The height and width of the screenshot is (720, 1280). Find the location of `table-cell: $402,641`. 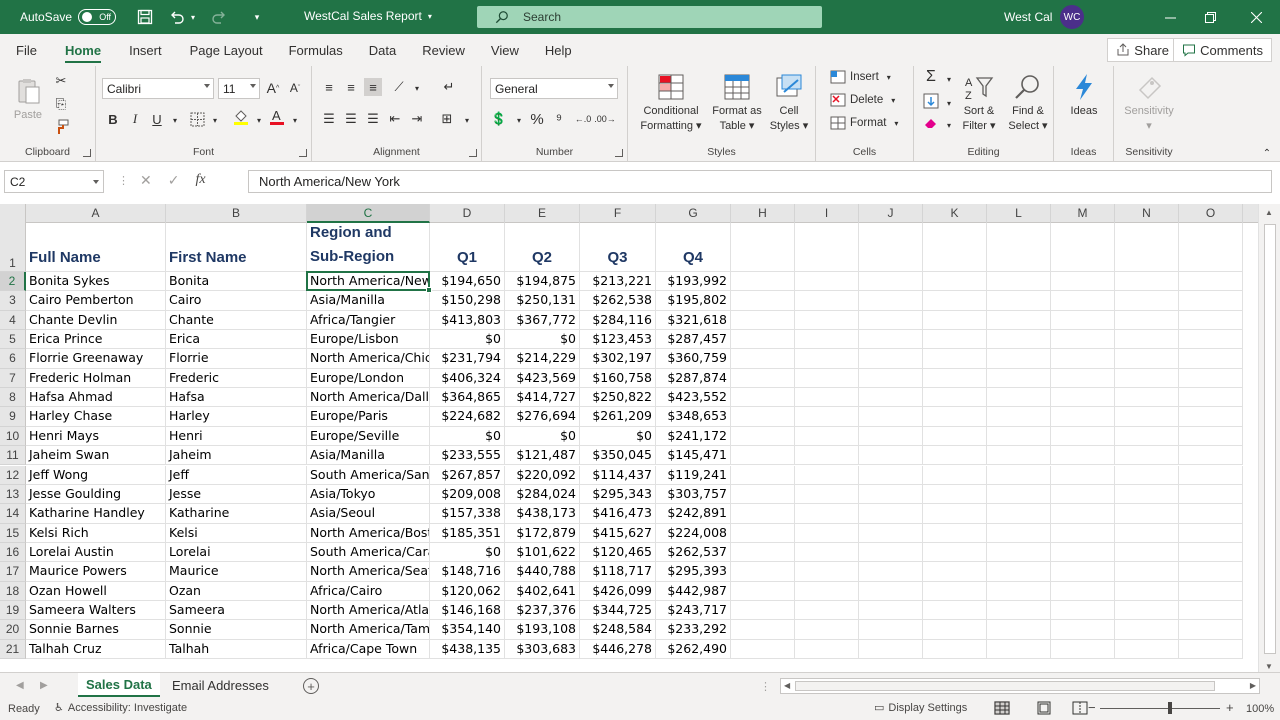

table-cell: $402,641 is located at coordinates (542, 591).